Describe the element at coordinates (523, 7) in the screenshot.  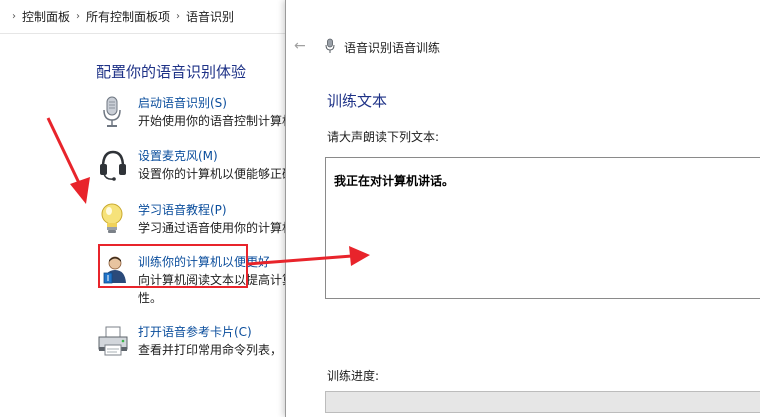
I see `dialog-titlebar` at that location.